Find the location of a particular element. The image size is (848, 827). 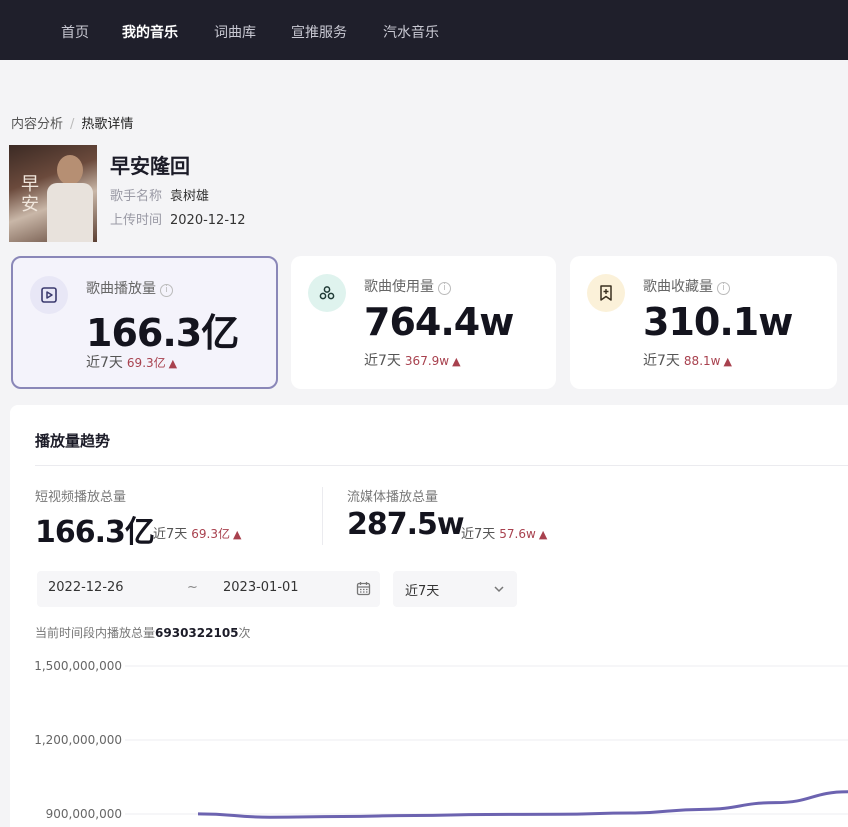

stat-label: 歌曲收藏量 i is located at coordinates (686, 286).